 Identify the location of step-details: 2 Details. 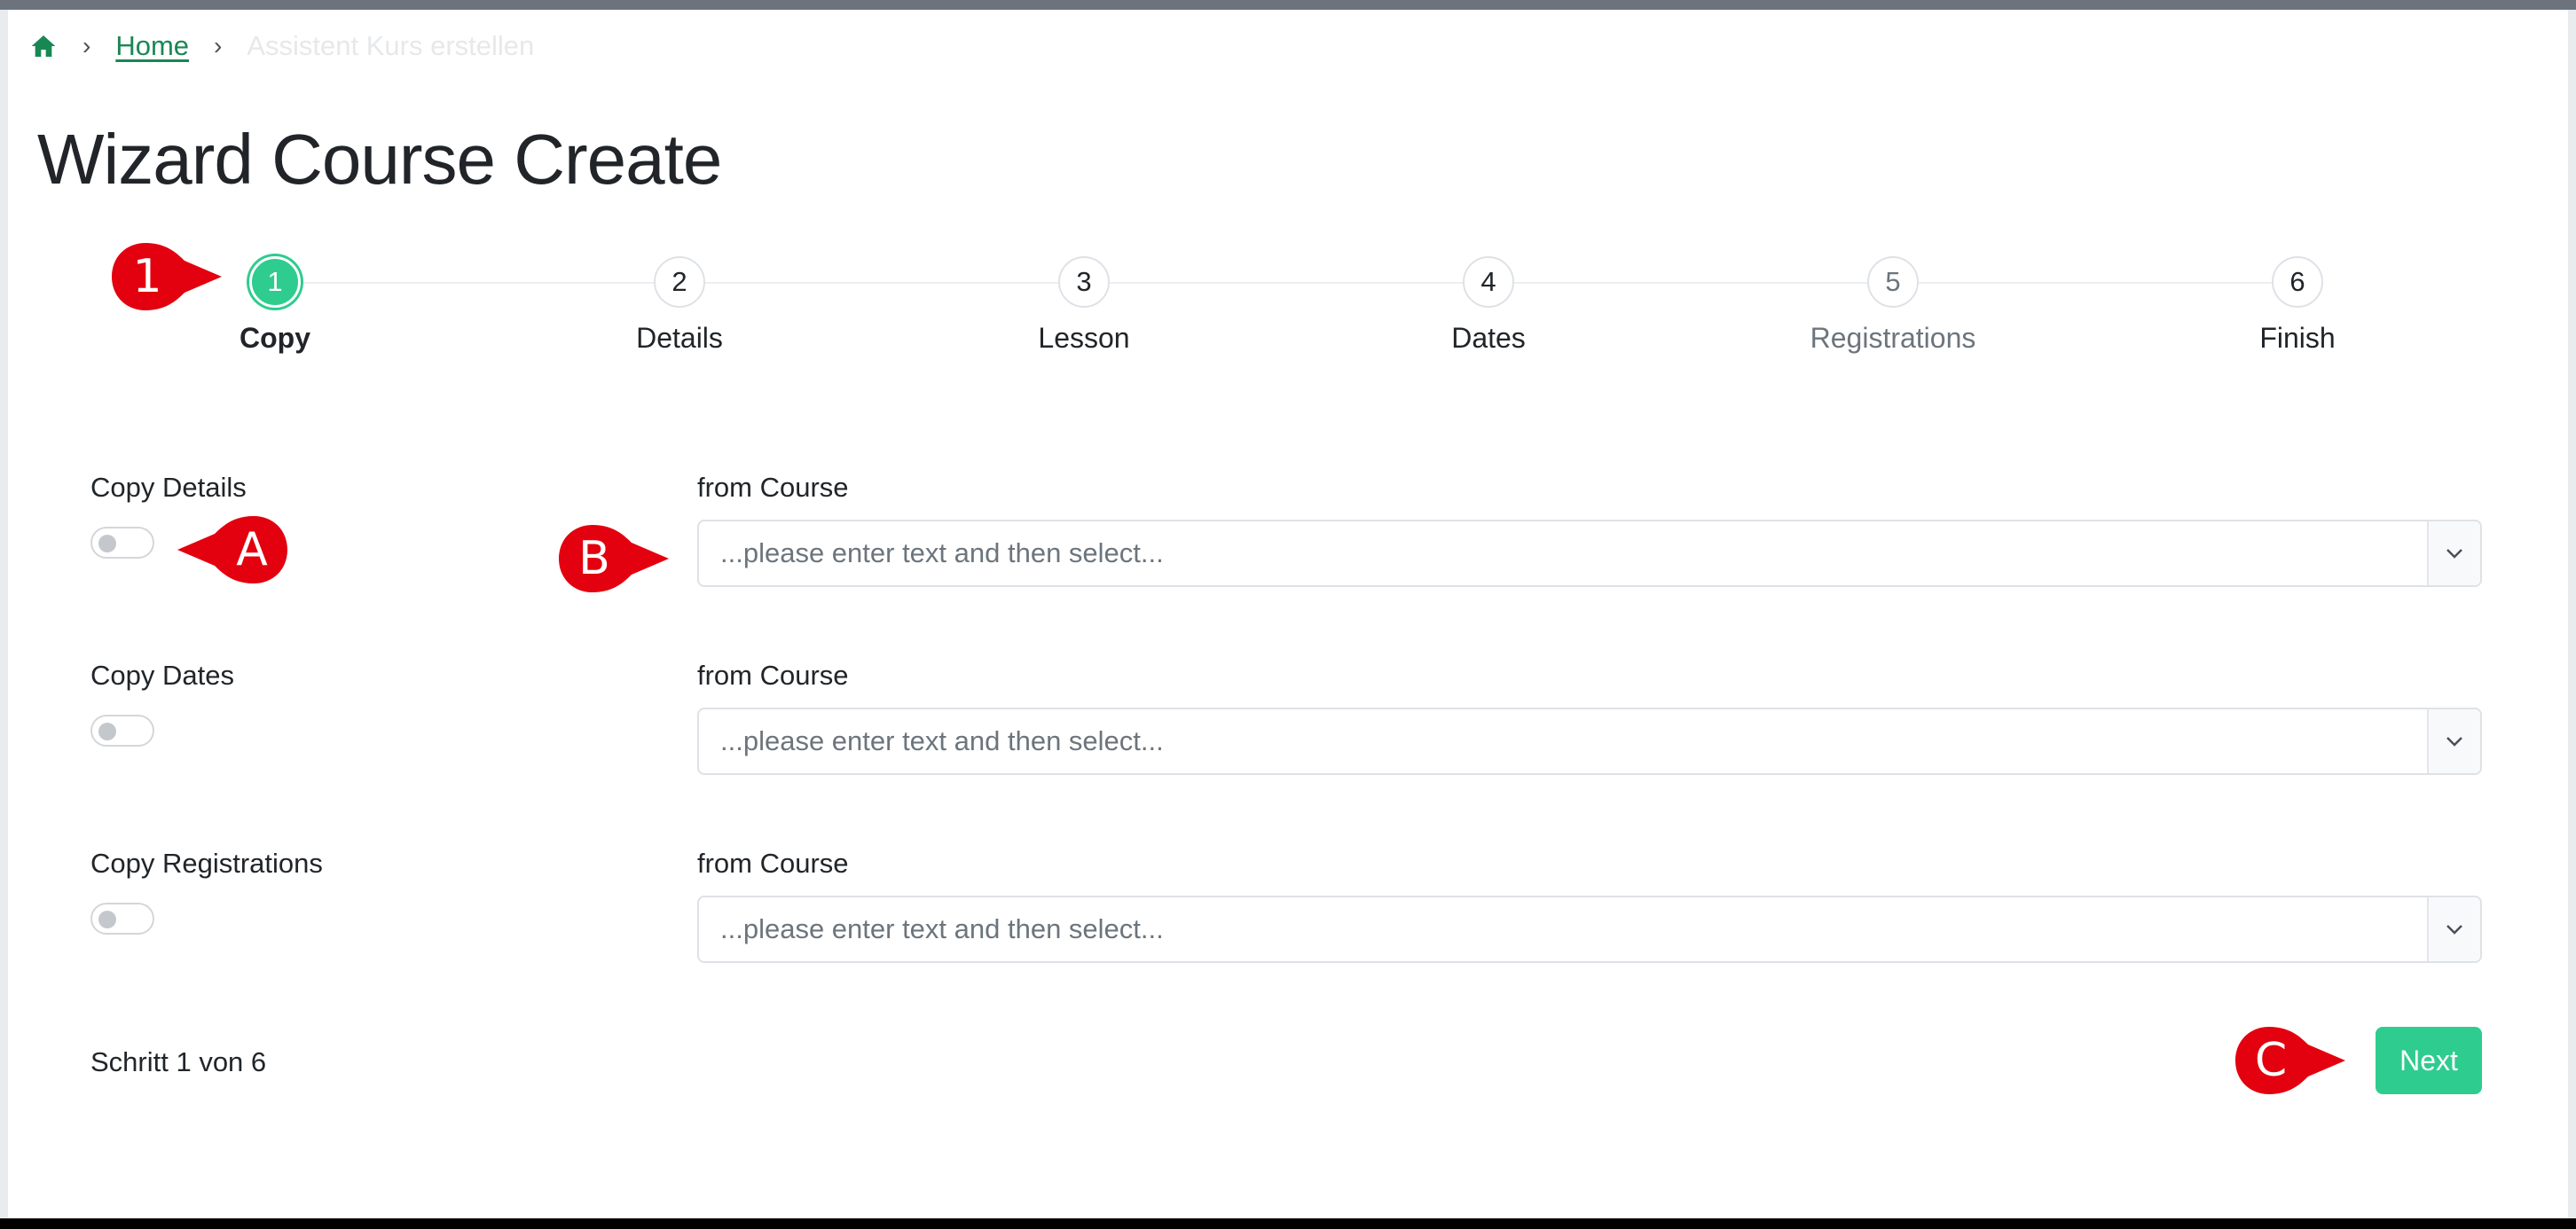
(679, 304).